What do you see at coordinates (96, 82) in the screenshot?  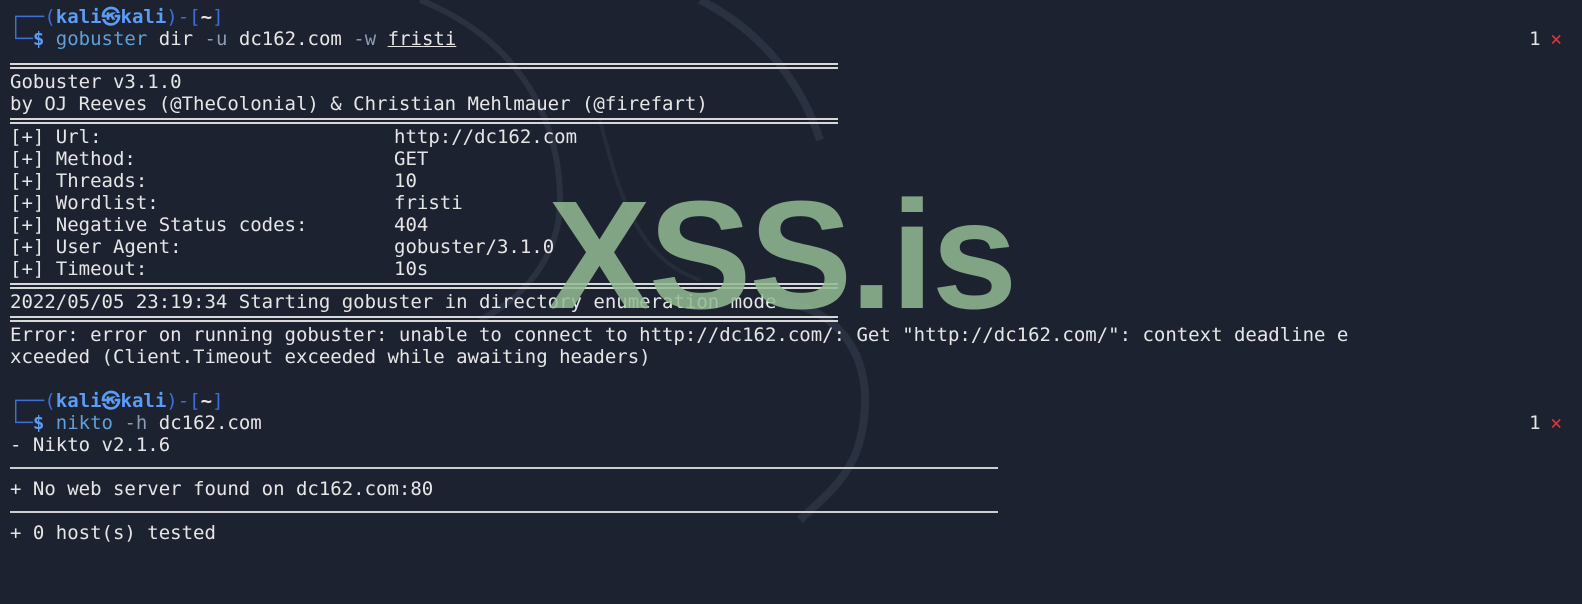 I see `gobuster-title: Gobuster v3.1.0` at bounding box center [96, 82].